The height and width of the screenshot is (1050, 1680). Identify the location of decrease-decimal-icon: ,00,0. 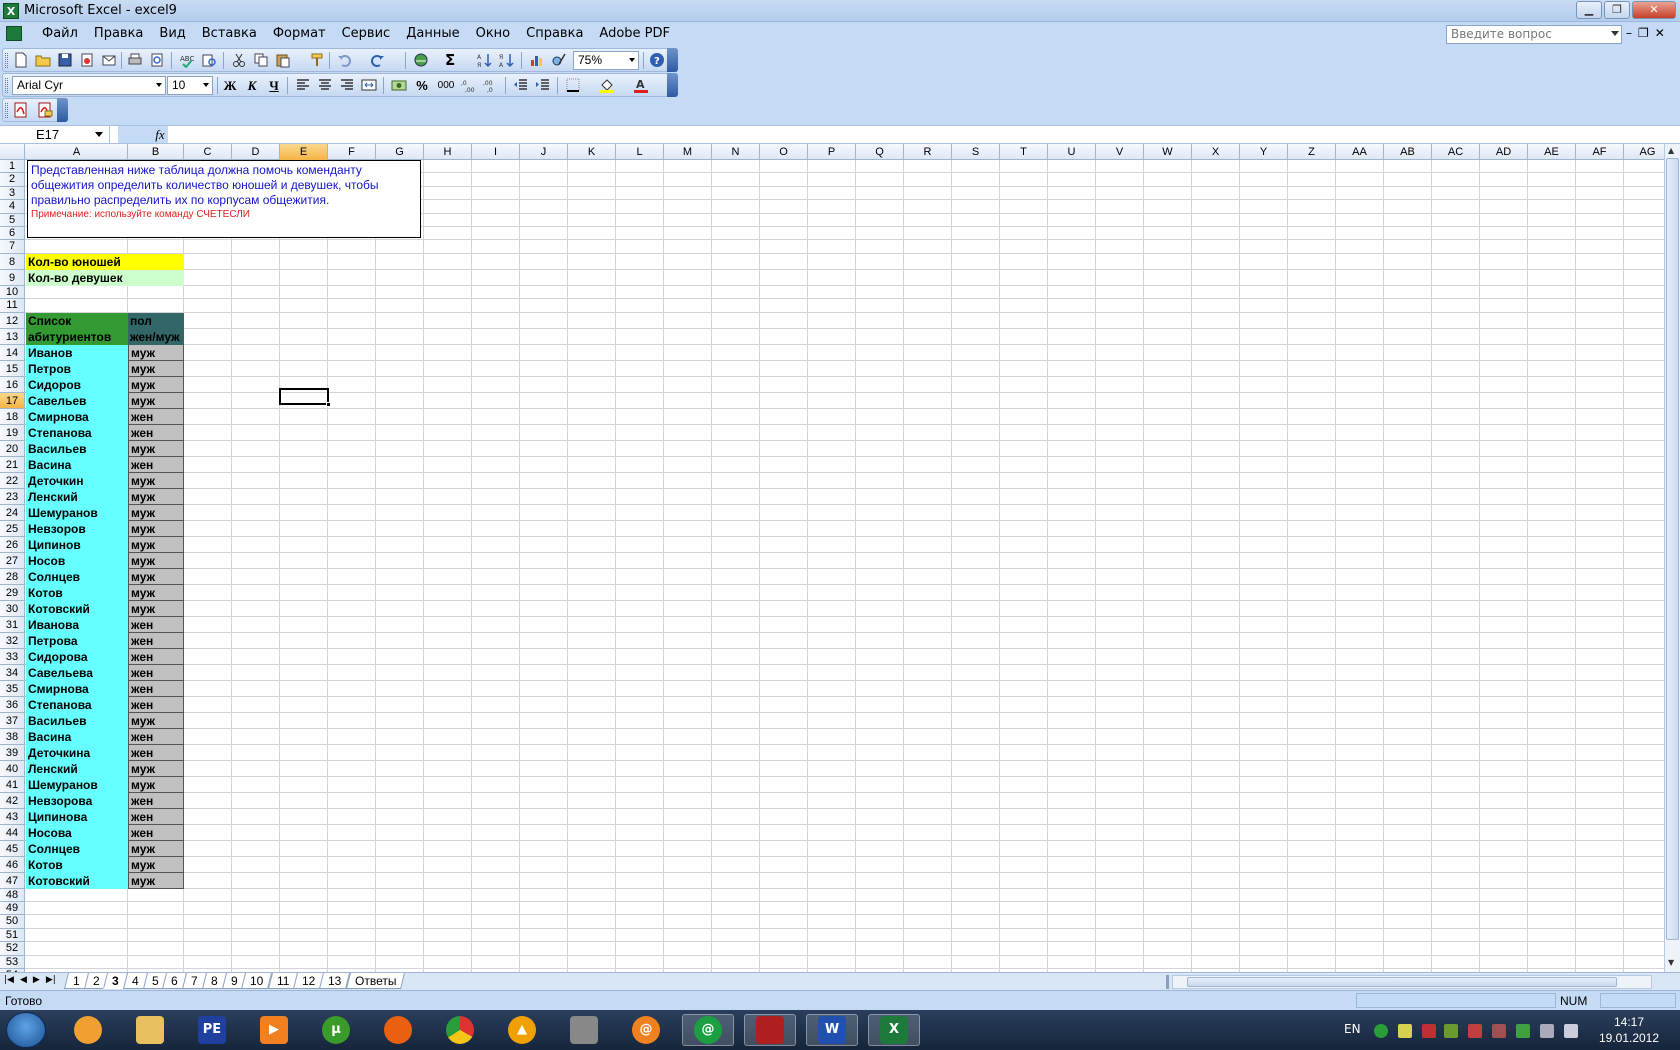
(491, 85).